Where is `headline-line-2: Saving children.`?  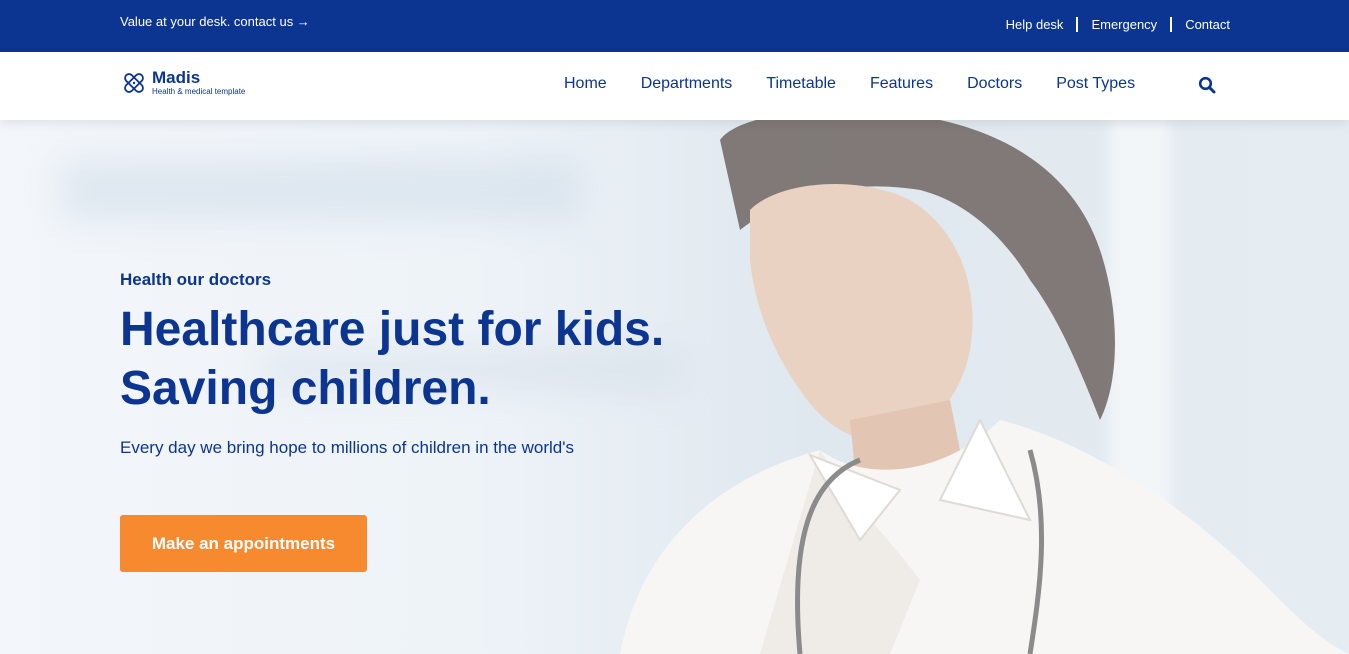 headline-line-2: Saving children. is located at coordinates (305, 388).